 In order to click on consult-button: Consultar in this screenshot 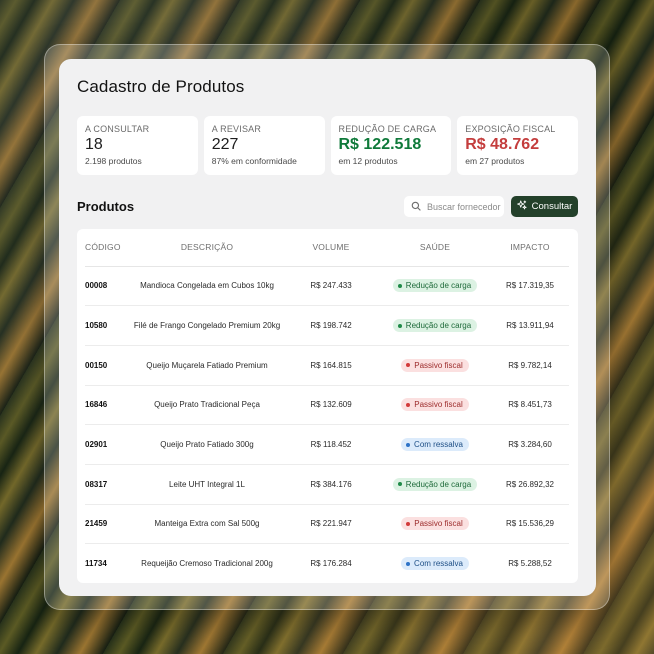, I will do `click(544, 206)`.